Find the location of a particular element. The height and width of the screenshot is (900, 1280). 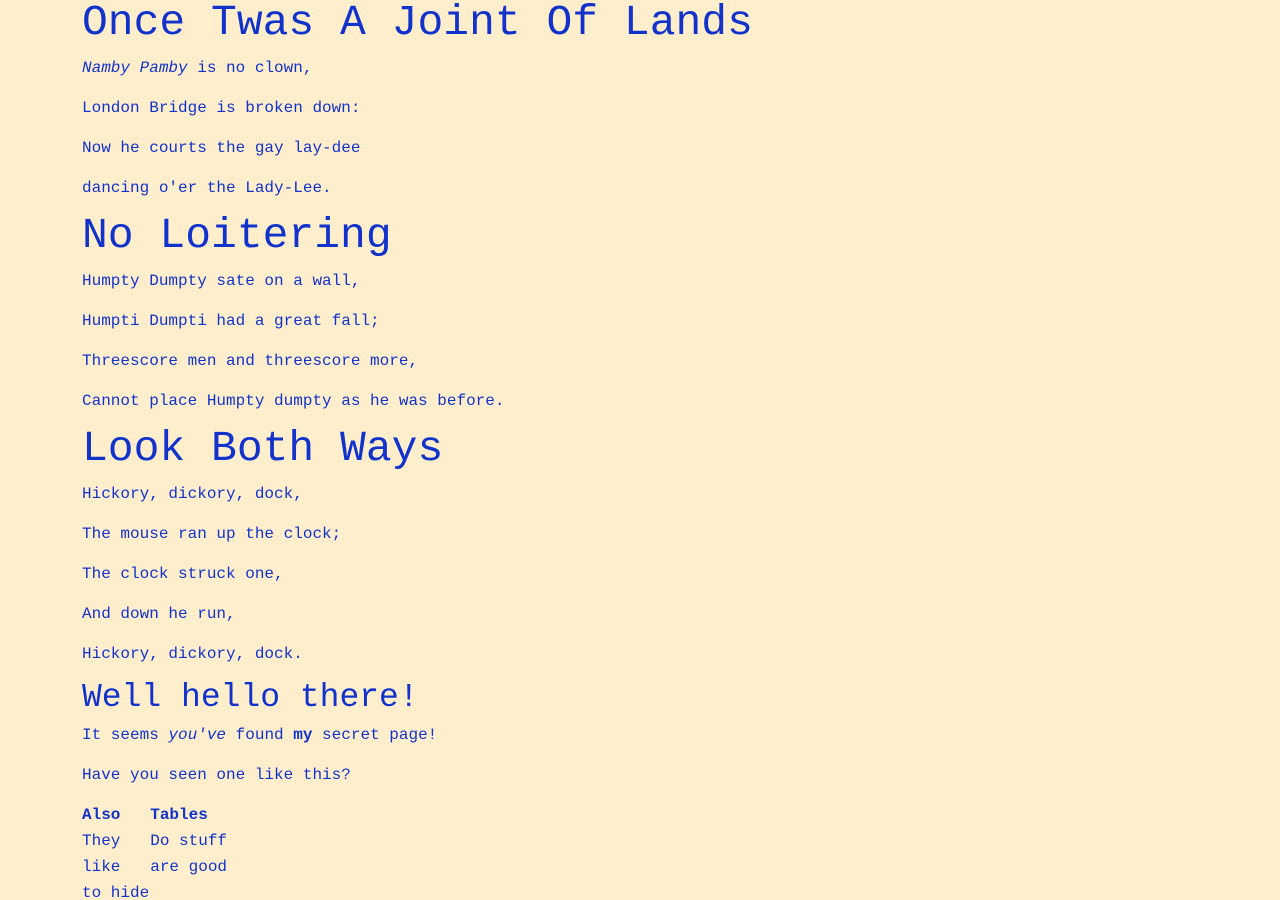

verse-line: The clock struck one, is located at coordinates (183, 574).